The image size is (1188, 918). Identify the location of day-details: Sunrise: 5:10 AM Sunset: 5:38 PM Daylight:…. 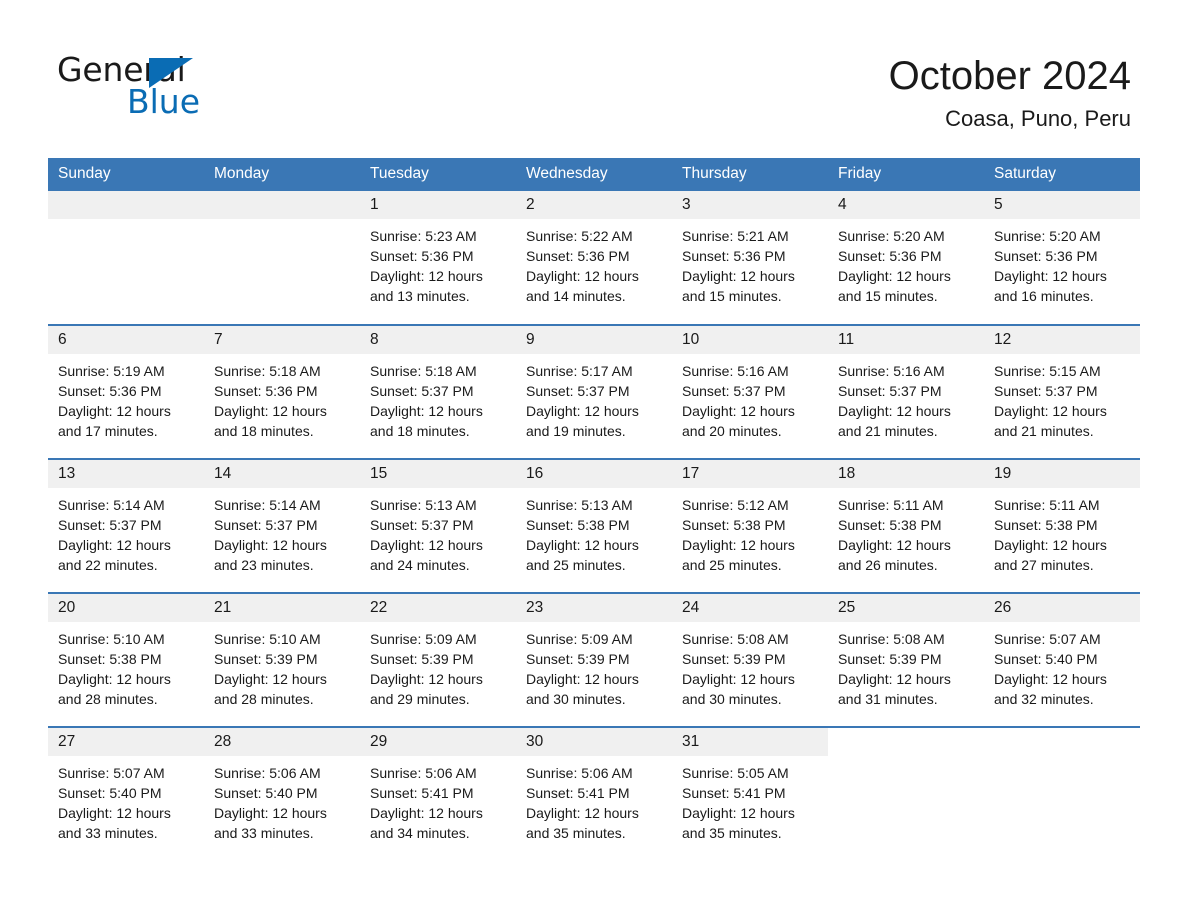
(126, 665).